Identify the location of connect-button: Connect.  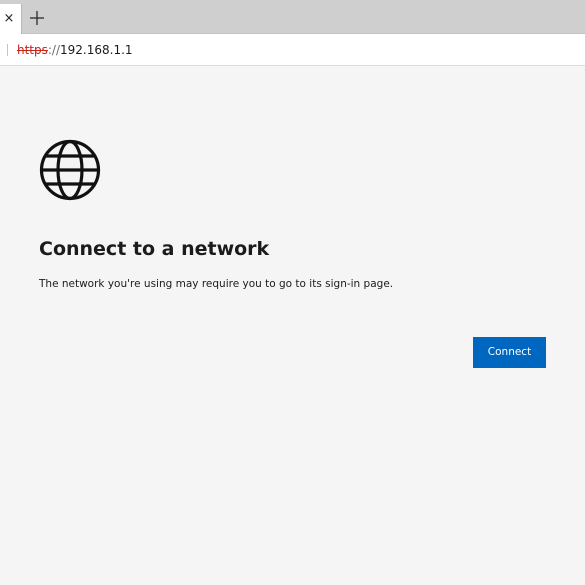
(509, 352).